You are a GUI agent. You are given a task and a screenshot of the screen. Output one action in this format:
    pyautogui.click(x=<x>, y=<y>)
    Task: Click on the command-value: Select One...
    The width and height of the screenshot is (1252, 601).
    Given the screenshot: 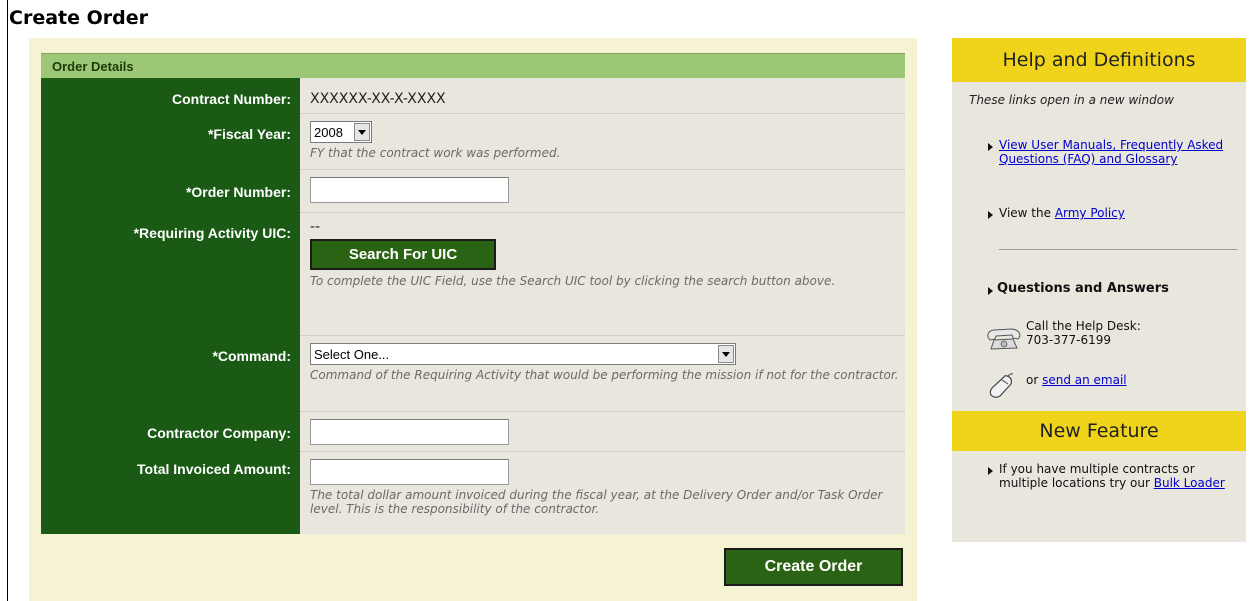 What is the action you would take?
    pyautogui.click(x=352, y=354)
    